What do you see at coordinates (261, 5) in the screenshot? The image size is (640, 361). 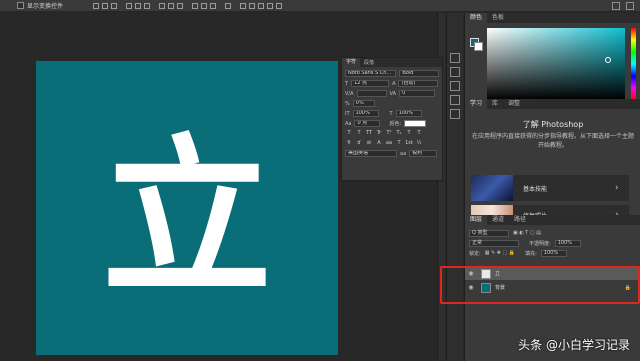 I see `3d-roll-icon` at bounding box center [261, 5].